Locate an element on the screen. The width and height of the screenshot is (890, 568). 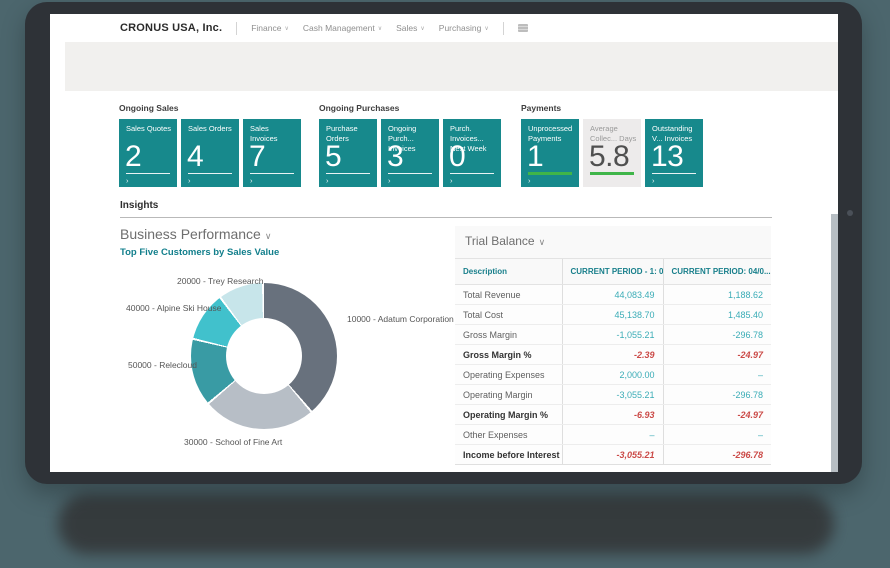
table-row: Total Cost 45,138.70 1,485.40 is located at coordinates (613, 314).